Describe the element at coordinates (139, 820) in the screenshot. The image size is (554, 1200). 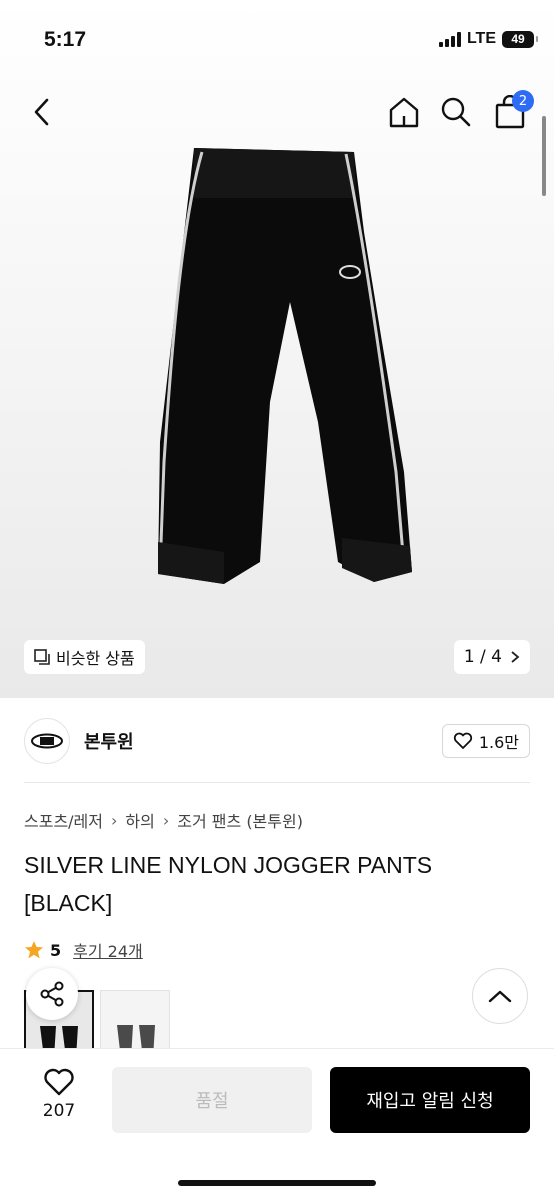
I see `breadcrumb-item: 하의` at that location.